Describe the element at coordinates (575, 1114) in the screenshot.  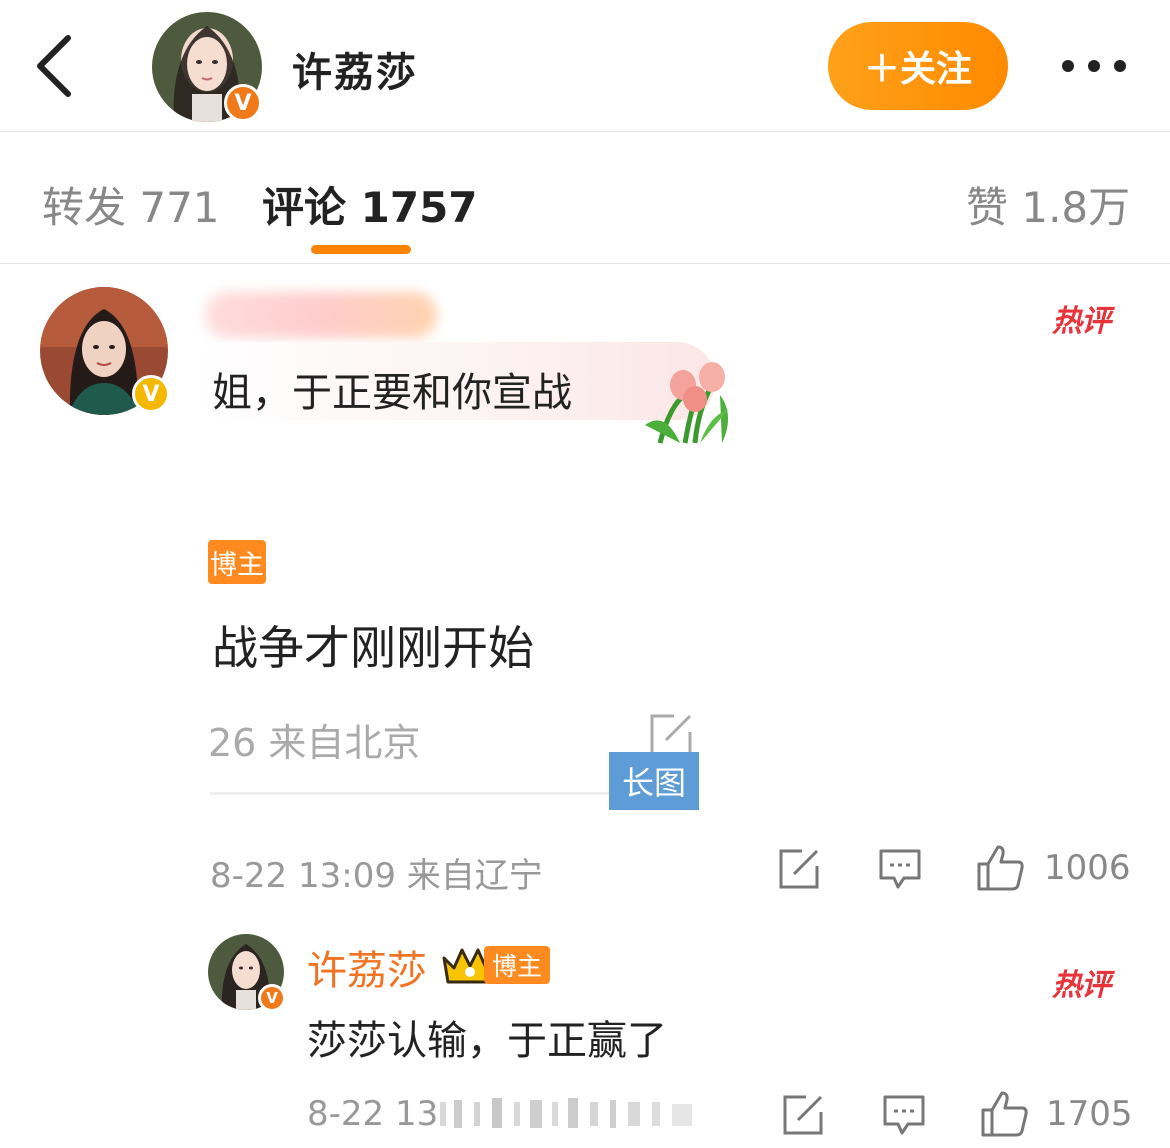
I see `masked-meta` at that location.